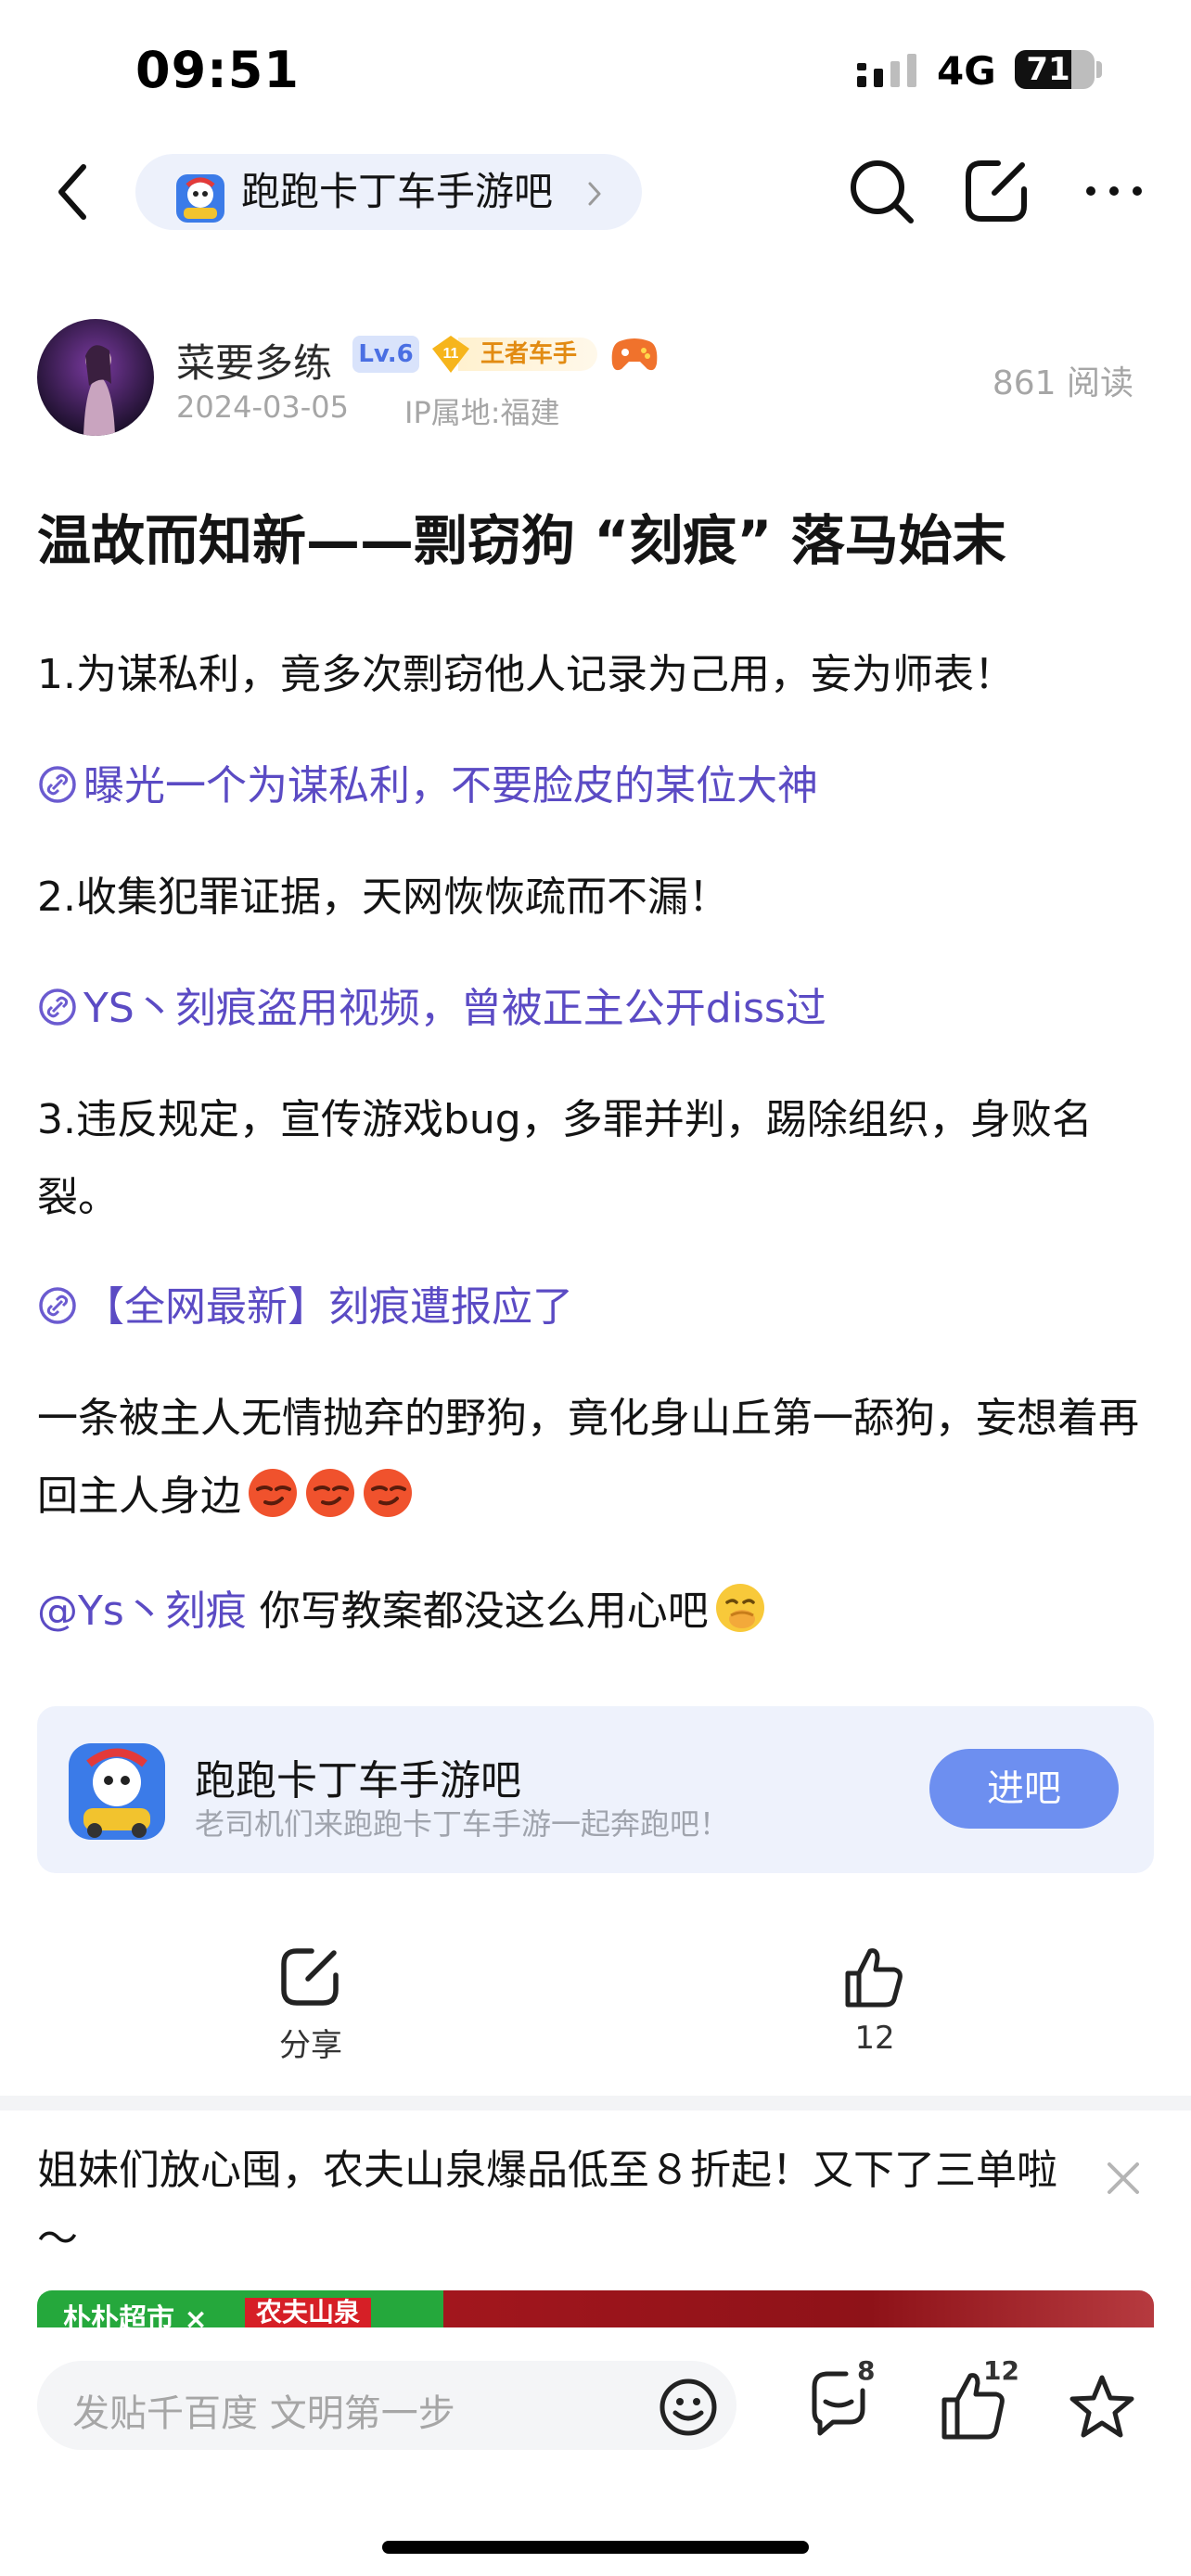 The width and height of the screenshot is (1191, 2576). What do you see at coordinates (74, 191) in the screenshot?
I see `back-icon` at bounding box center [74, 191].